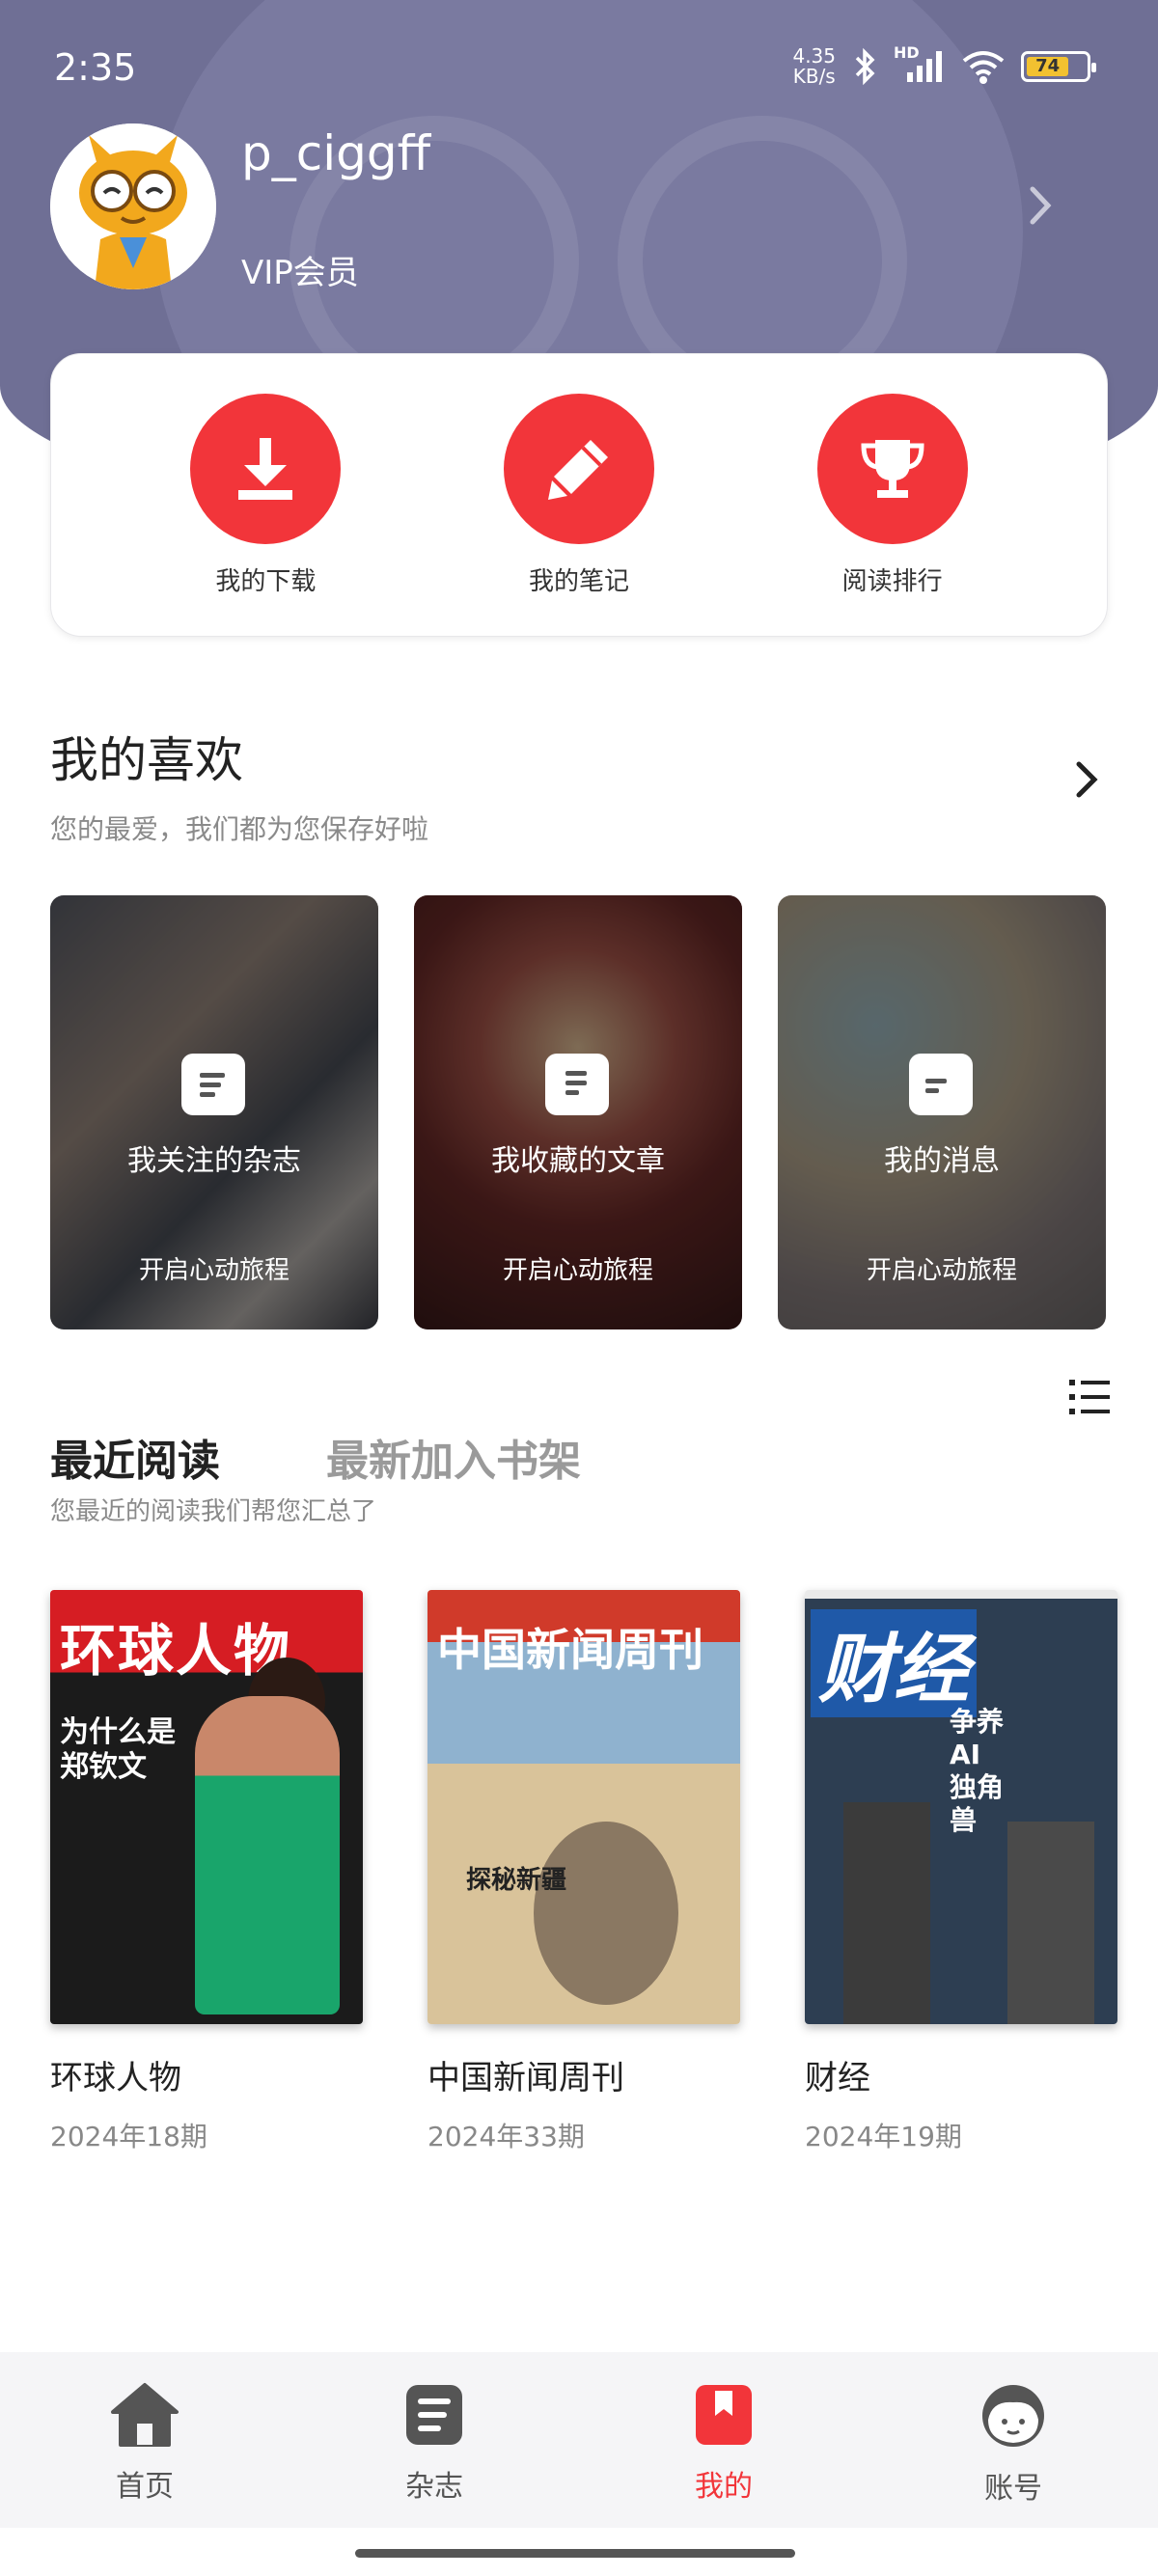 The image size is (1158, 2576). Describe the element at coordinates (95, 67) in the screenshot. I see `status-time: 2:35` at that location.